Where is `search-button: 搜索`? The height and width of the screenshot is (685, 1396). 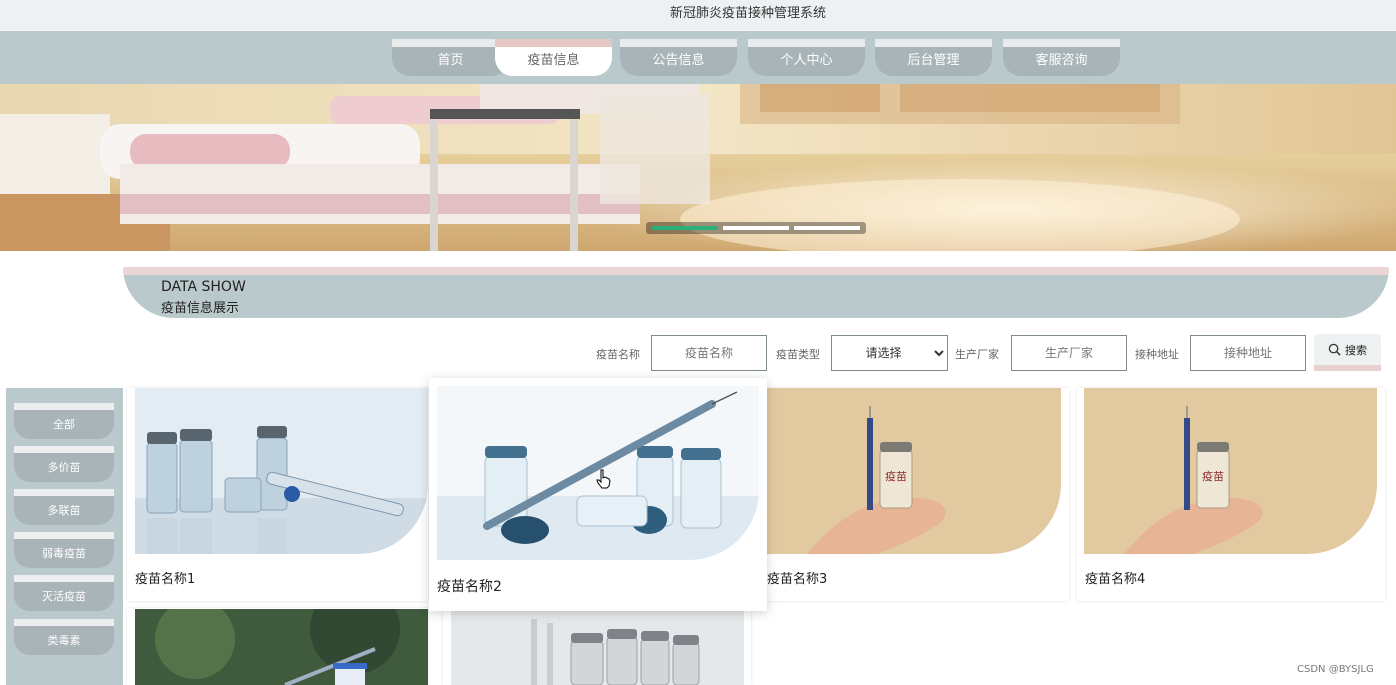
search-button: 搜索 is located at coordinates (1347, 352).